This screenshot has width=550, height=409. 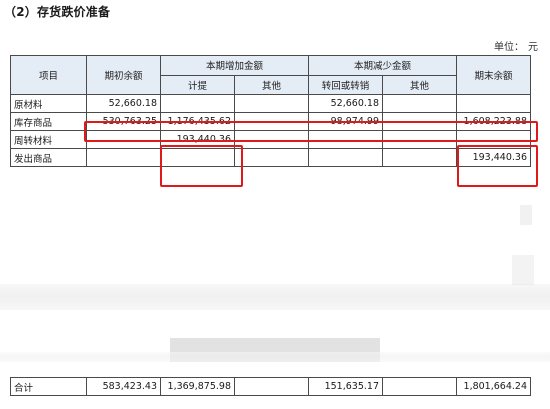 I want to click on header-increase-group: 本期增加金额, so click(x=234, y=65).